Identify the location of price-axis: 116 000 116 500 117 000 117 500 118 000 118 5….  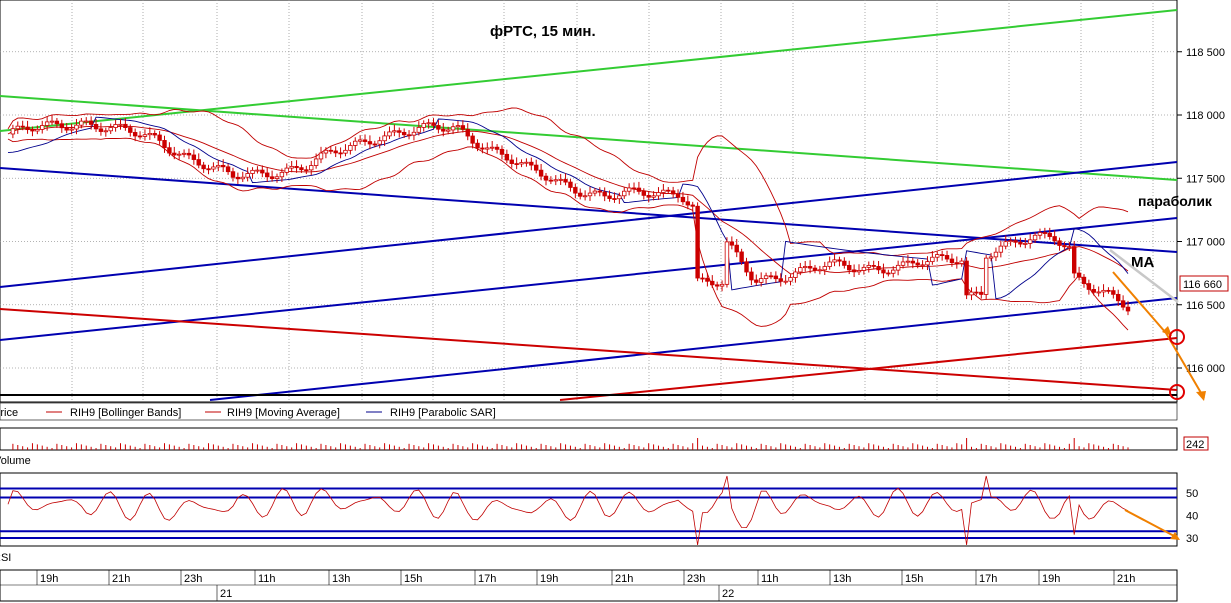
(1201, 211).